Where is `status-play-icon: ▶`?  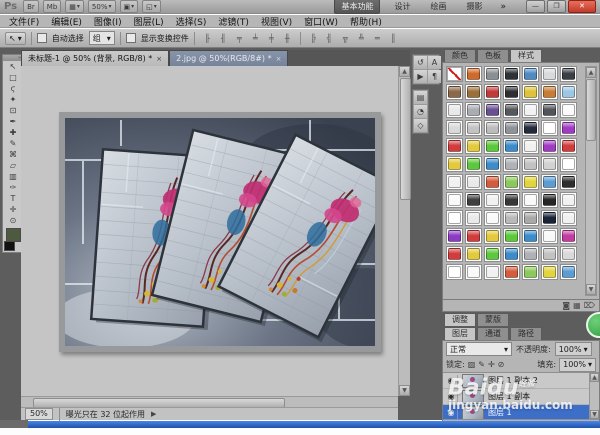 status-play-icon: ▶ is located at coordinates (153, 414).